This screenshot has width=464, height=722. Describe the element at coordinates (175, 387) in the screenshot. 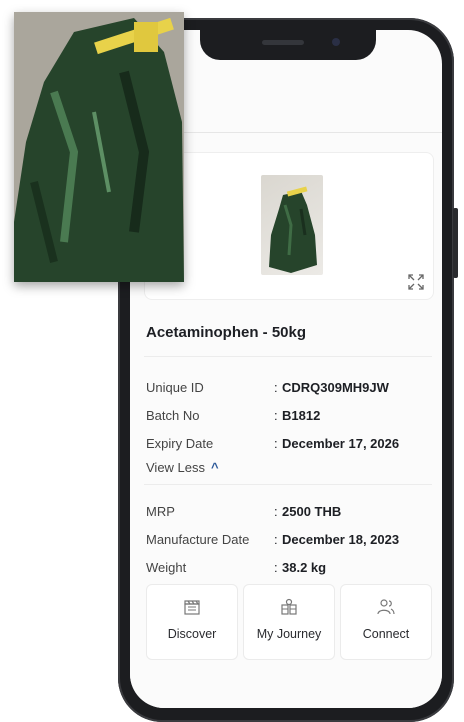

I see `detail-label: Unique ID` at that location.